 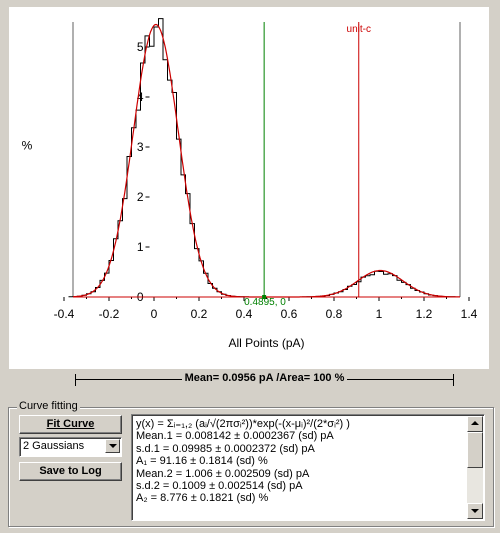 I want to click on x-tick-label: 0.4, so click(x=244, y=314).